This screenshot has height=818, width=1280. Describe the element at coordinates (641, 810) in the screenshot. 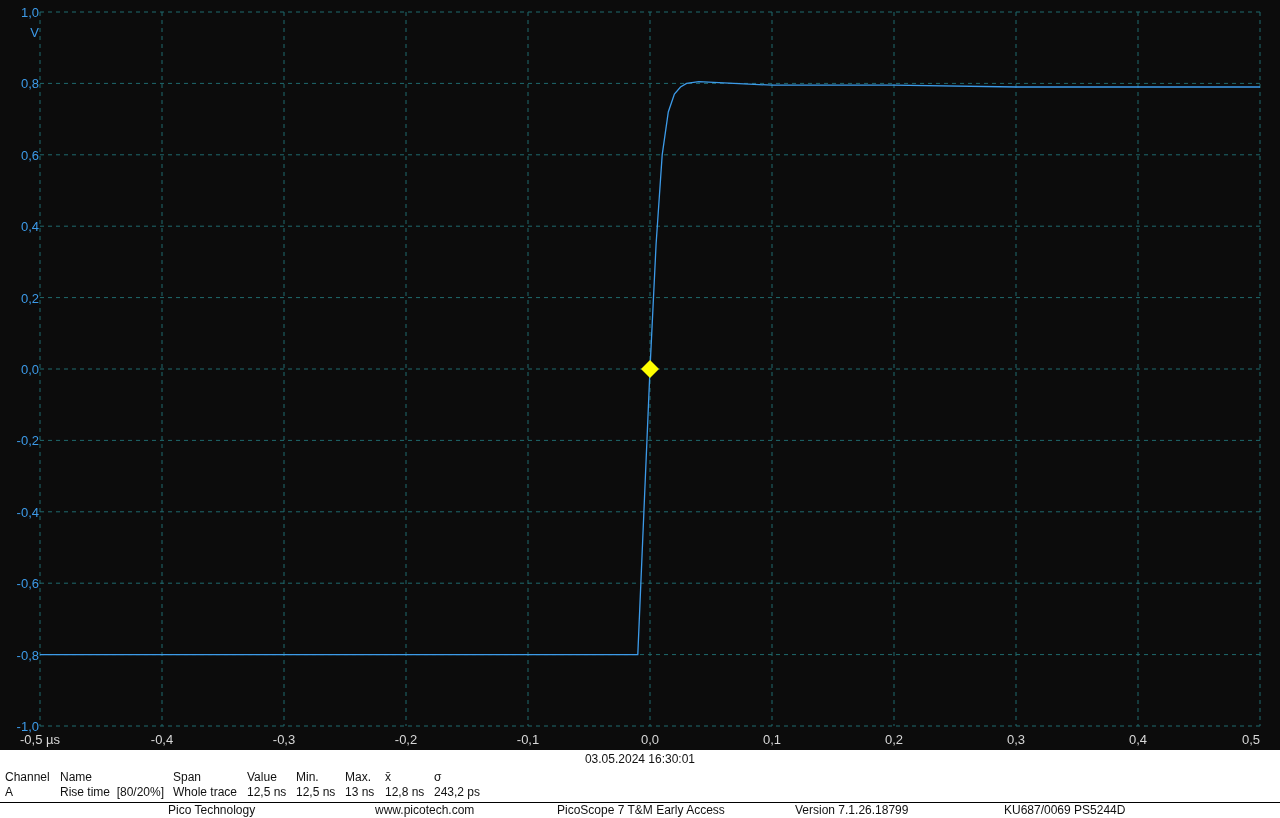

I see `footer-text: PicoScope 7 T&M Early Access` at that location.